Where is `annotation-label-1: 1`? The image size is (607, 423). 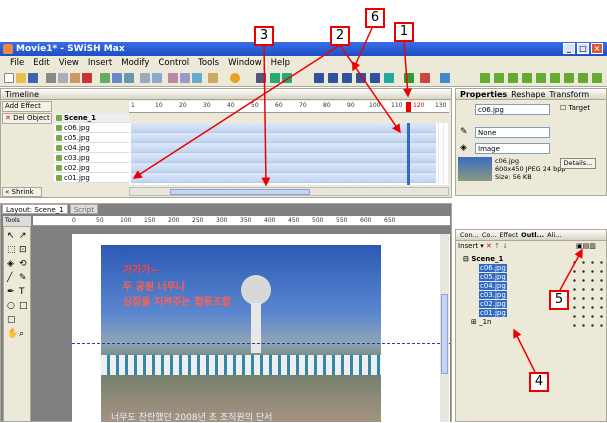
annotation-label-1: 1 is located at coordinates (404, 32).